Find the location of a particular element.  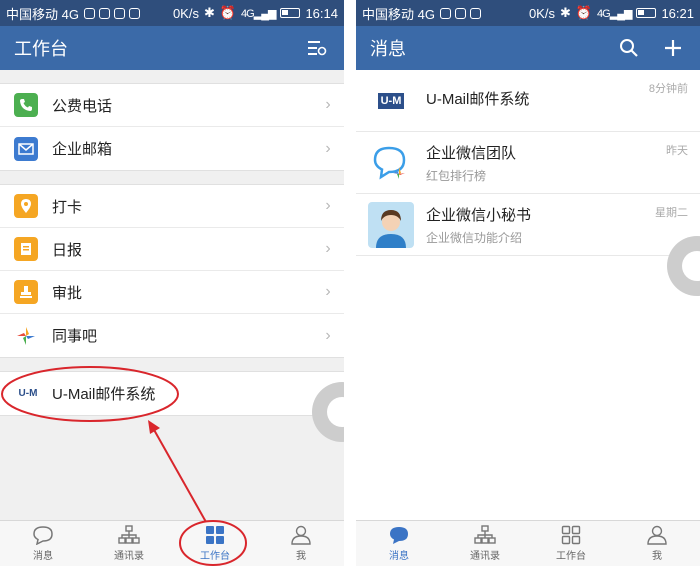

wework-team-avatar is located at coordinates (391, 163).